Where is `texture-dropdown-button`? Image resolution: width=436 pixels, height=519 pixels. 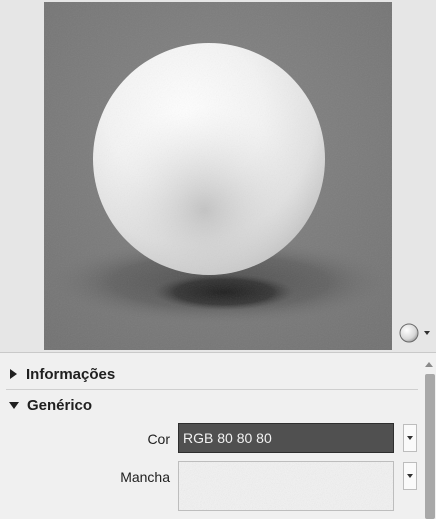 texture-dropdown-button is located at coordinates (410, 476).